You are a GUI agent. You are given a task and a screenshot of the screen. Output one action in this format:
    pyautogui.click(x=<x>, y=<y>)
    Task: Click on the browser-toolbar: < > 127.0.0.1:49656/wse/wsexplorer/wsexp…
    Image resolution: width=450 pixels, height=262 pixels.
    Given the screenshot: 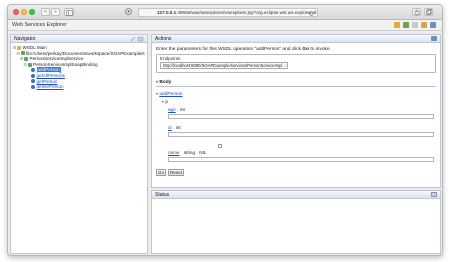 What is the action you would take?
    pyautogui.click(x=225, y=12)
    